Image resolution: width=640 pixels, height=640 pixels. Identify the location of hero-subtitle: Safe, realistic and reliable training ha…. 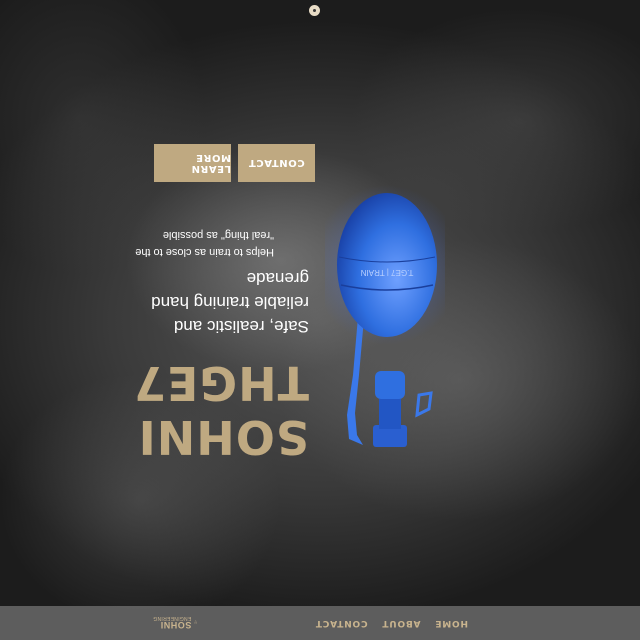
(230, 302).